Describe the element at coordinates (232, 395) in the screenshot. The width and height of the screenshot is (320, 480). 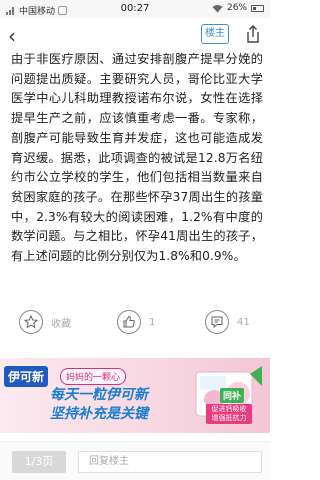
I see `ad-product-label: 同补` at that location.